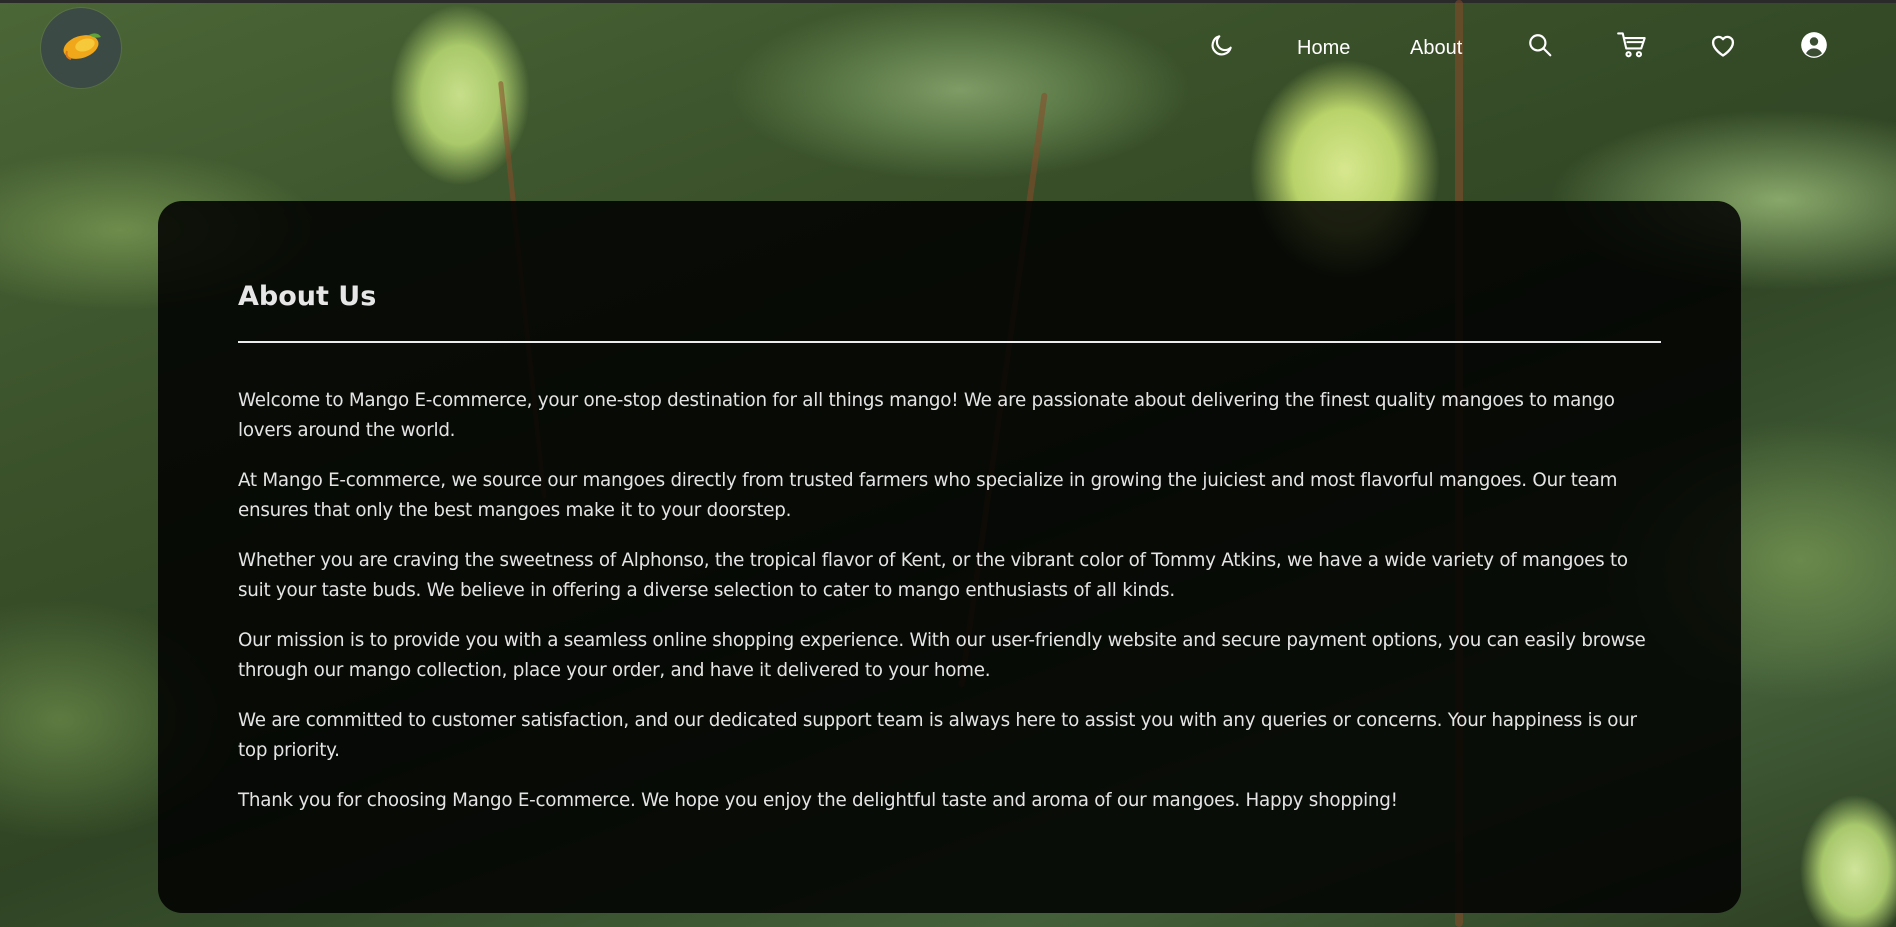  I want to click on theme-toggle-button, so click(1222, 47).